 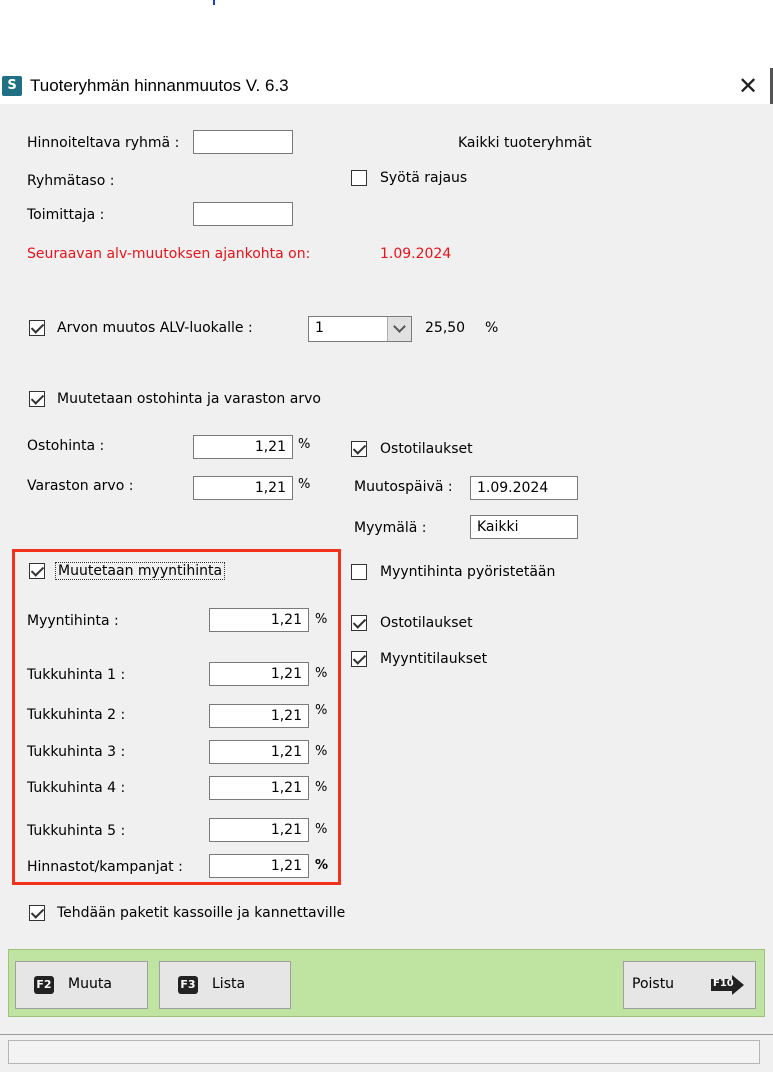 What do you see at coordinates (188, 985) in the screenshot?
I see `f3-key-icon: F3` at bounding box center [188, 985].